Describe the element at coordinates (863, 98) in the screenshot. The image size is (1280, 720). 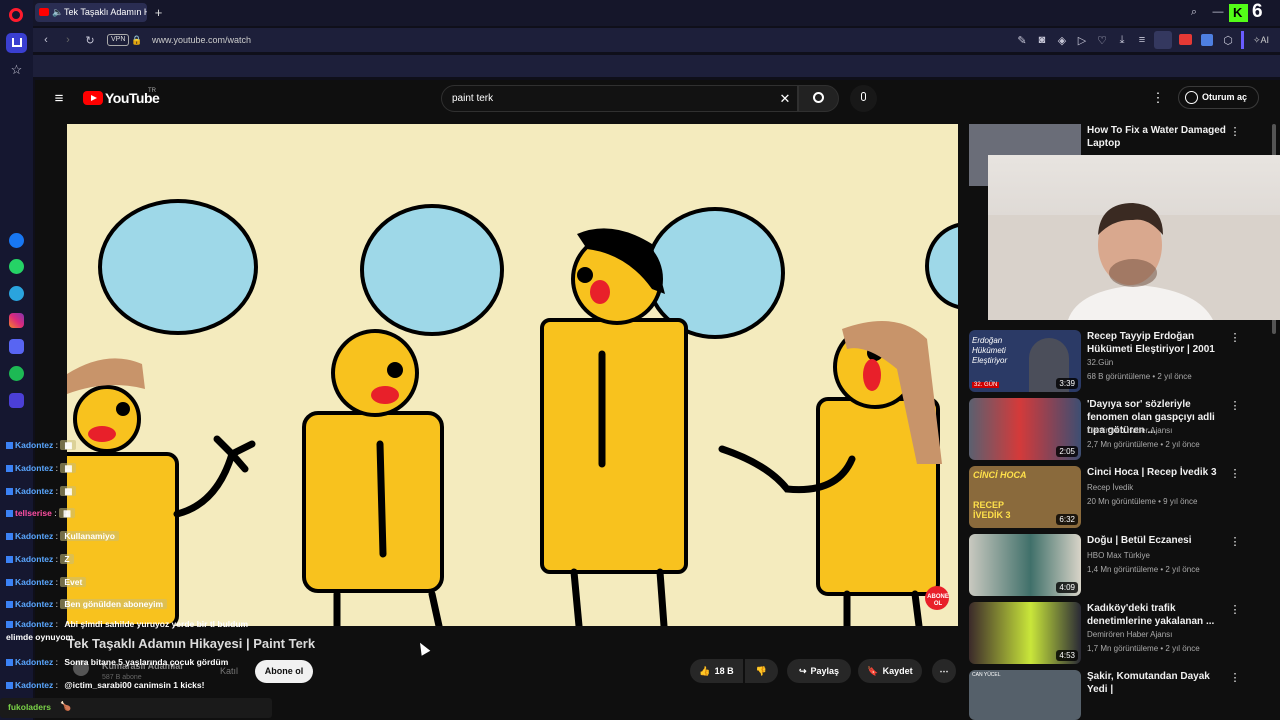
I see `voice-search-button` at that location.